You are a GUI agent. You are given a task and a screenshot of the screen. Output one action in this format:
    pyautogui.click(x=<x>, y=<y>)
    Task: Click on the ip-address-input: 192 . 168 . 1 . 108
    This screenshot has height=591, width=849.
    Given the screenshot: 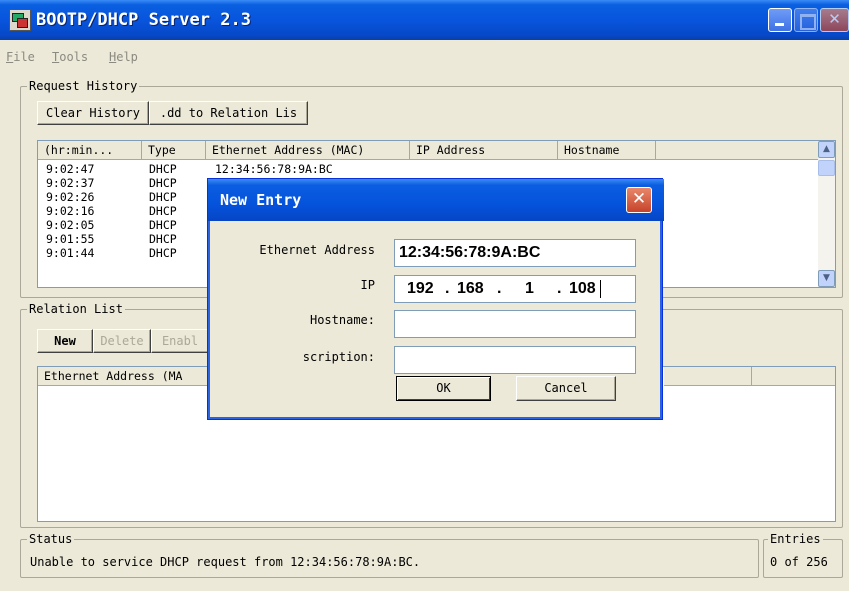 What is the action you would take?
    pyautogui.click(x=515, y=289)
    